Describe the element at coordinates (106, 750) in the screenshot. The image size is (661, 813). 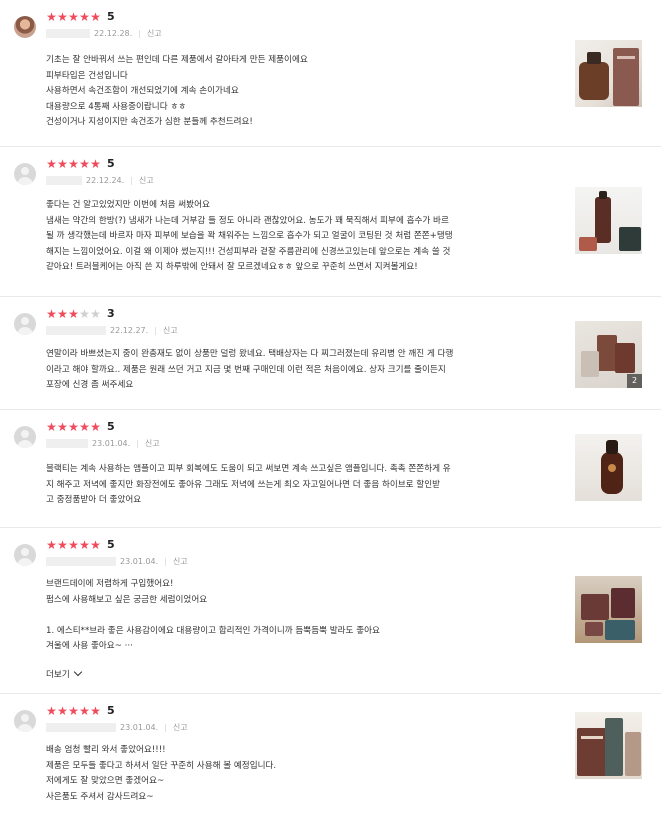
I see `review-text-line: 배송 엄청 빨리 와서 좋았어요!!!!` at that location.